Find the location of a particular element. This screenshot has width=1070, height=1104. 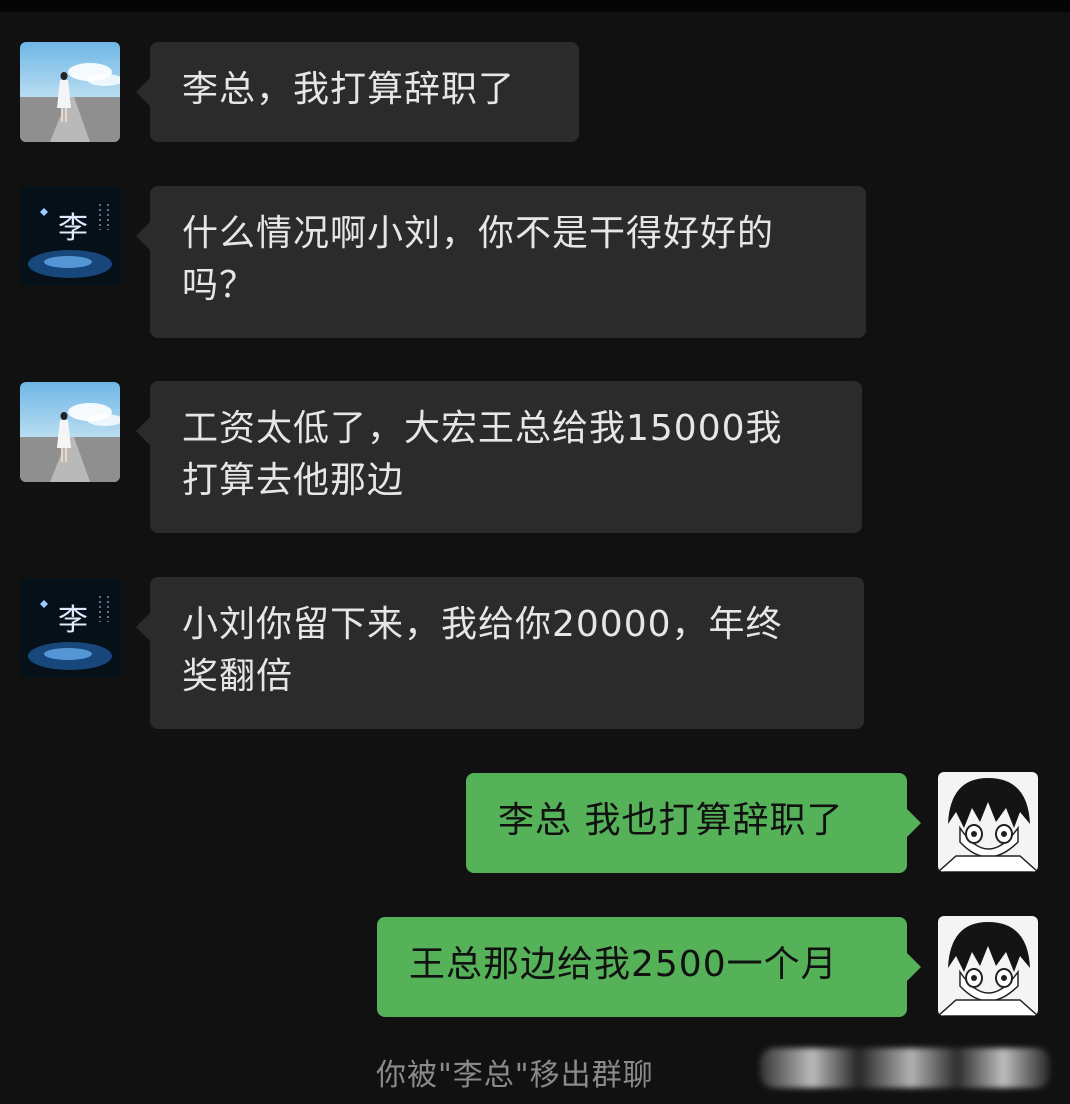

message-bubble-sent: 李总 我也打算辞职了 is located at coordinates (693, 823).